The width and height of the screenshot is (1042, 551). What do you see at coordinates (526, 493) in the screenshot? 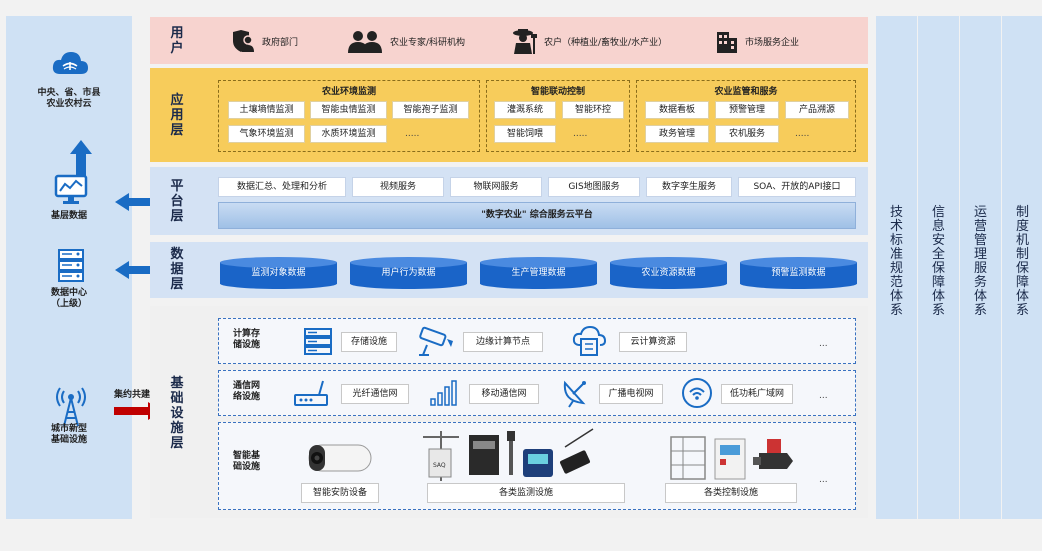
I see `infra-tag: 各类监测设施` at bounding box center [526, 493].